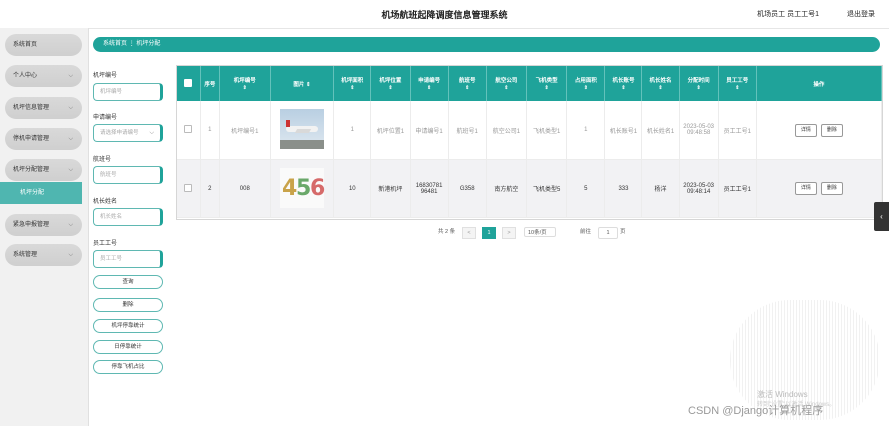  Describe the element at coordinates (210, 83) in the screenshot. I see `col-index: 序号` at that location.